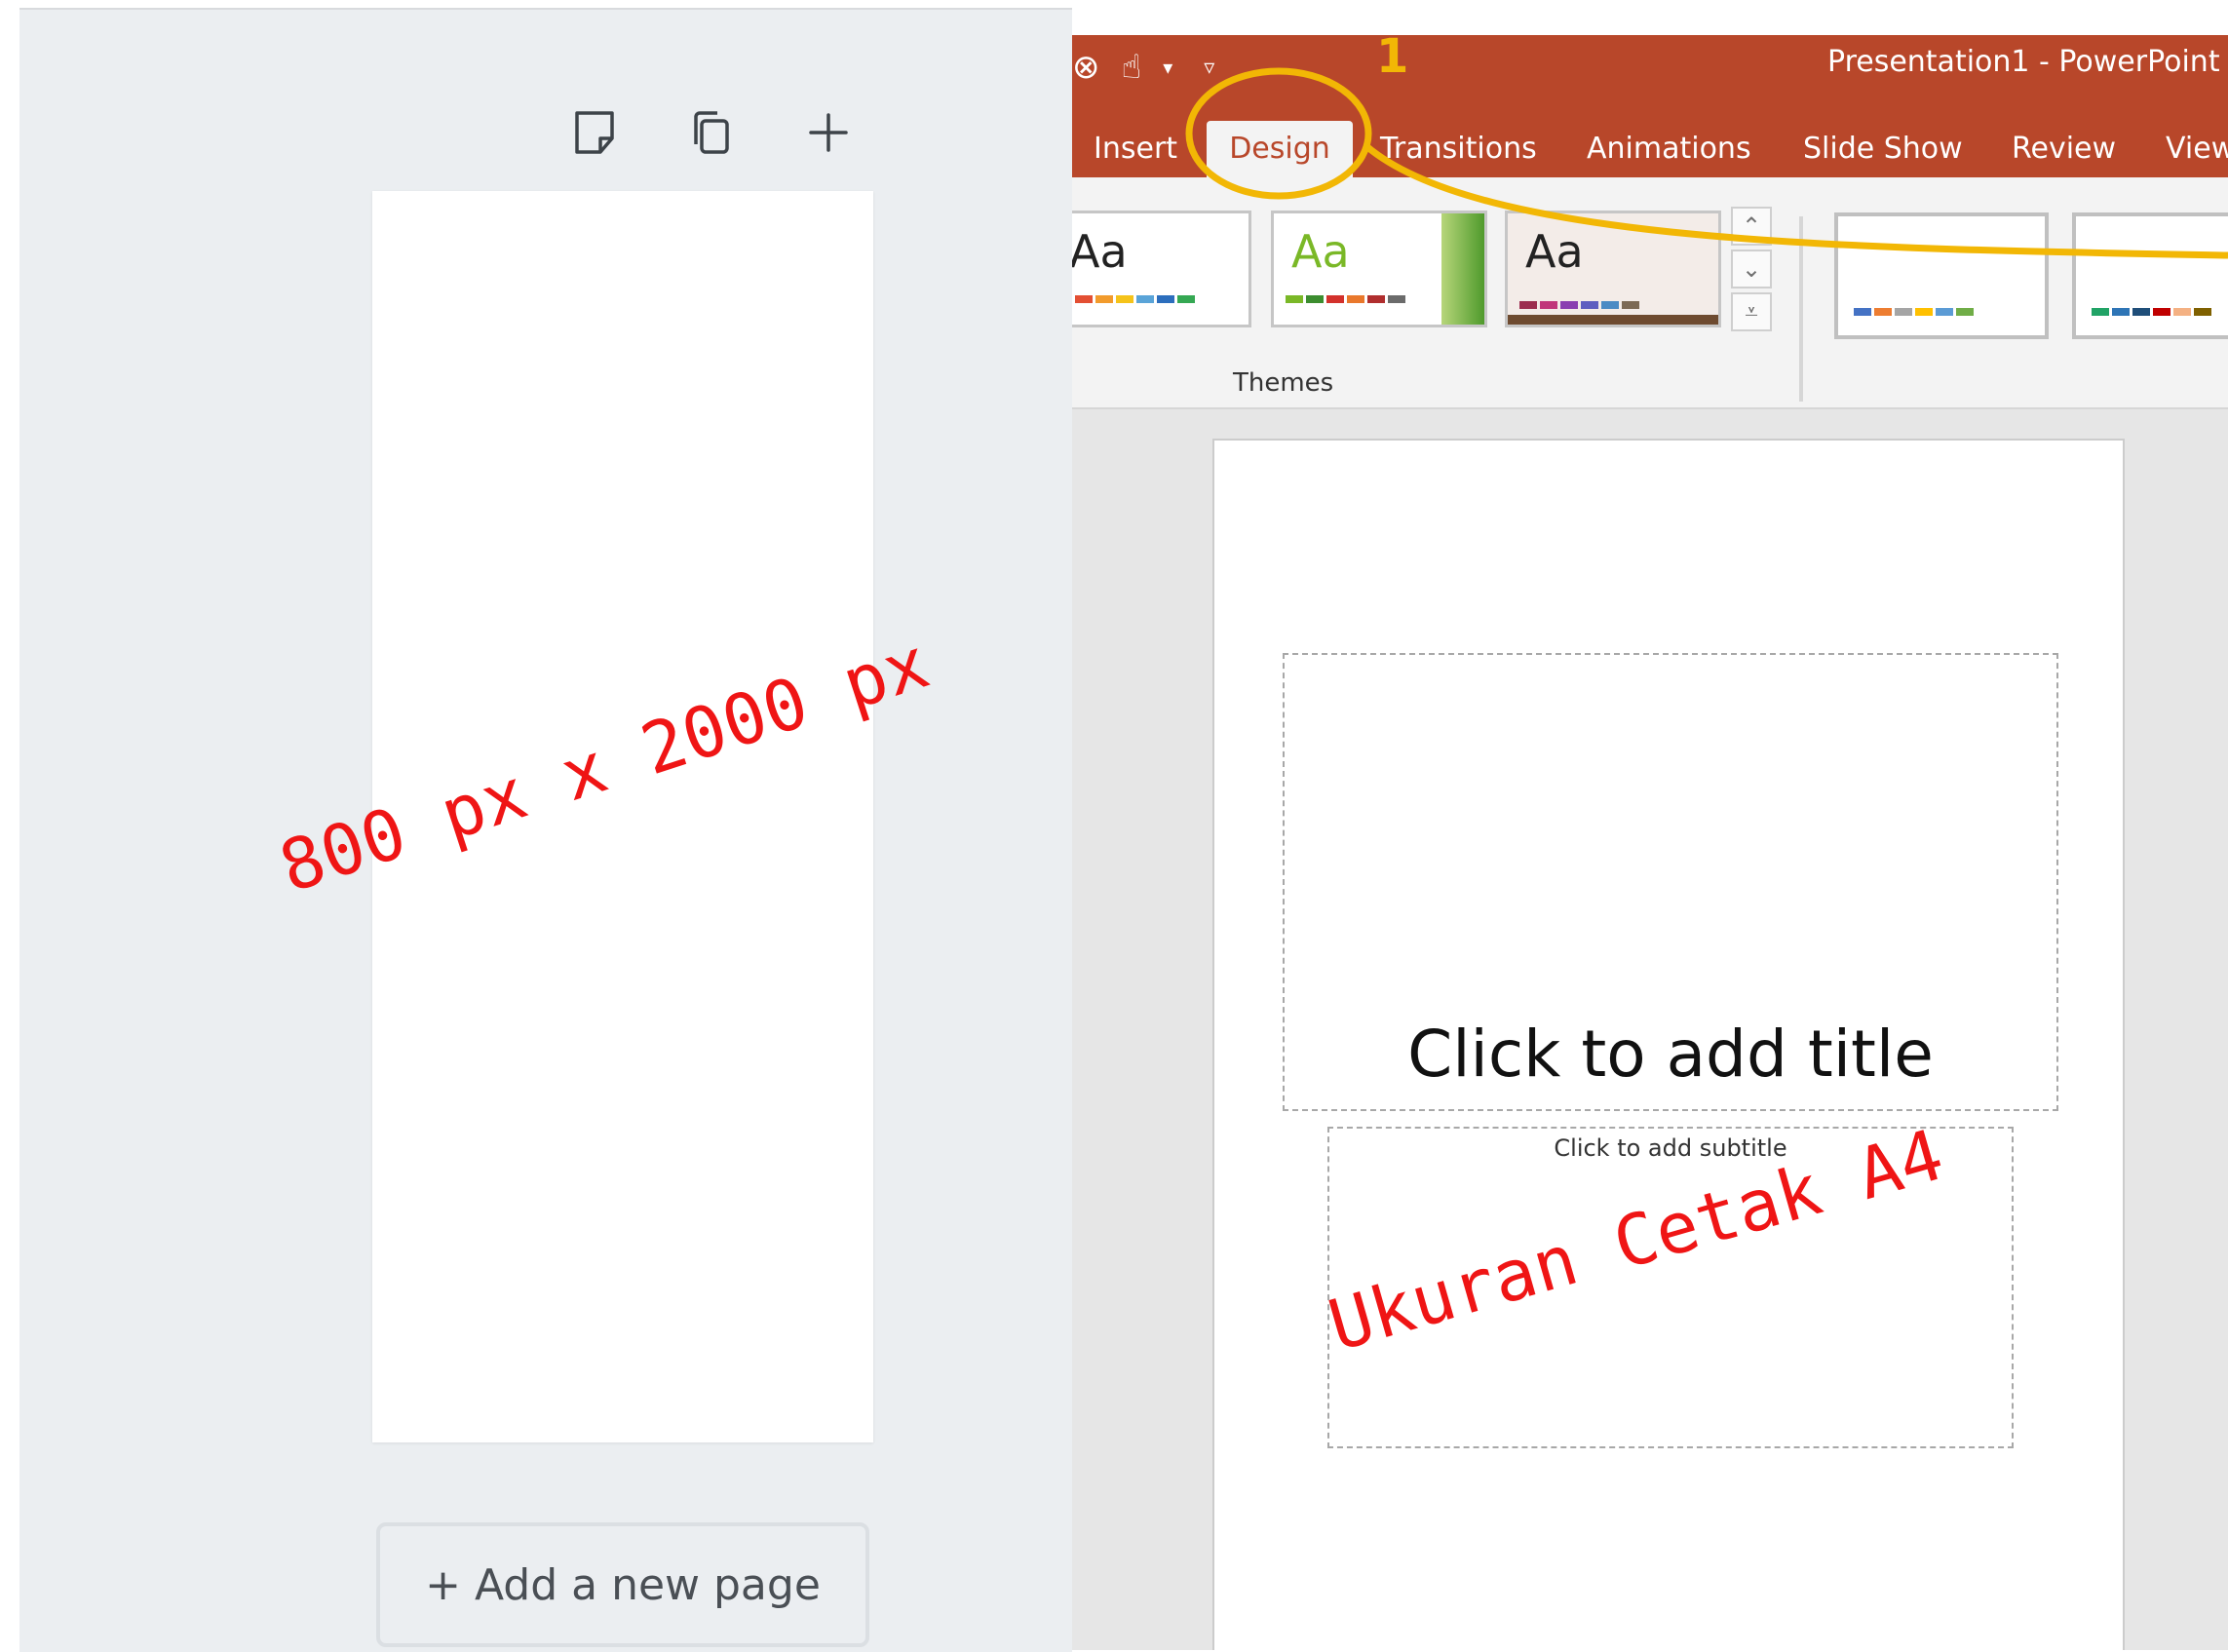 This screenshot has width=2228, height=1652. I want to click on ribbon-divider, so click(1801, 309).